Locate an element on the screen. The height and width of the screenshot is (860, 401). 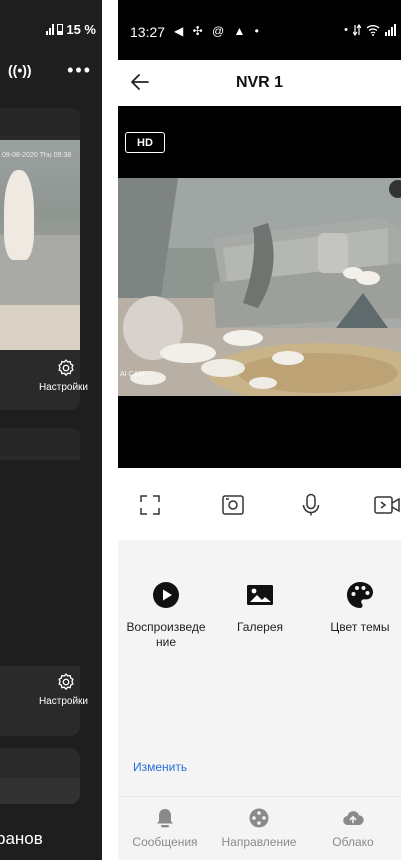
video-record-icon is located at coordinates (387, 505).